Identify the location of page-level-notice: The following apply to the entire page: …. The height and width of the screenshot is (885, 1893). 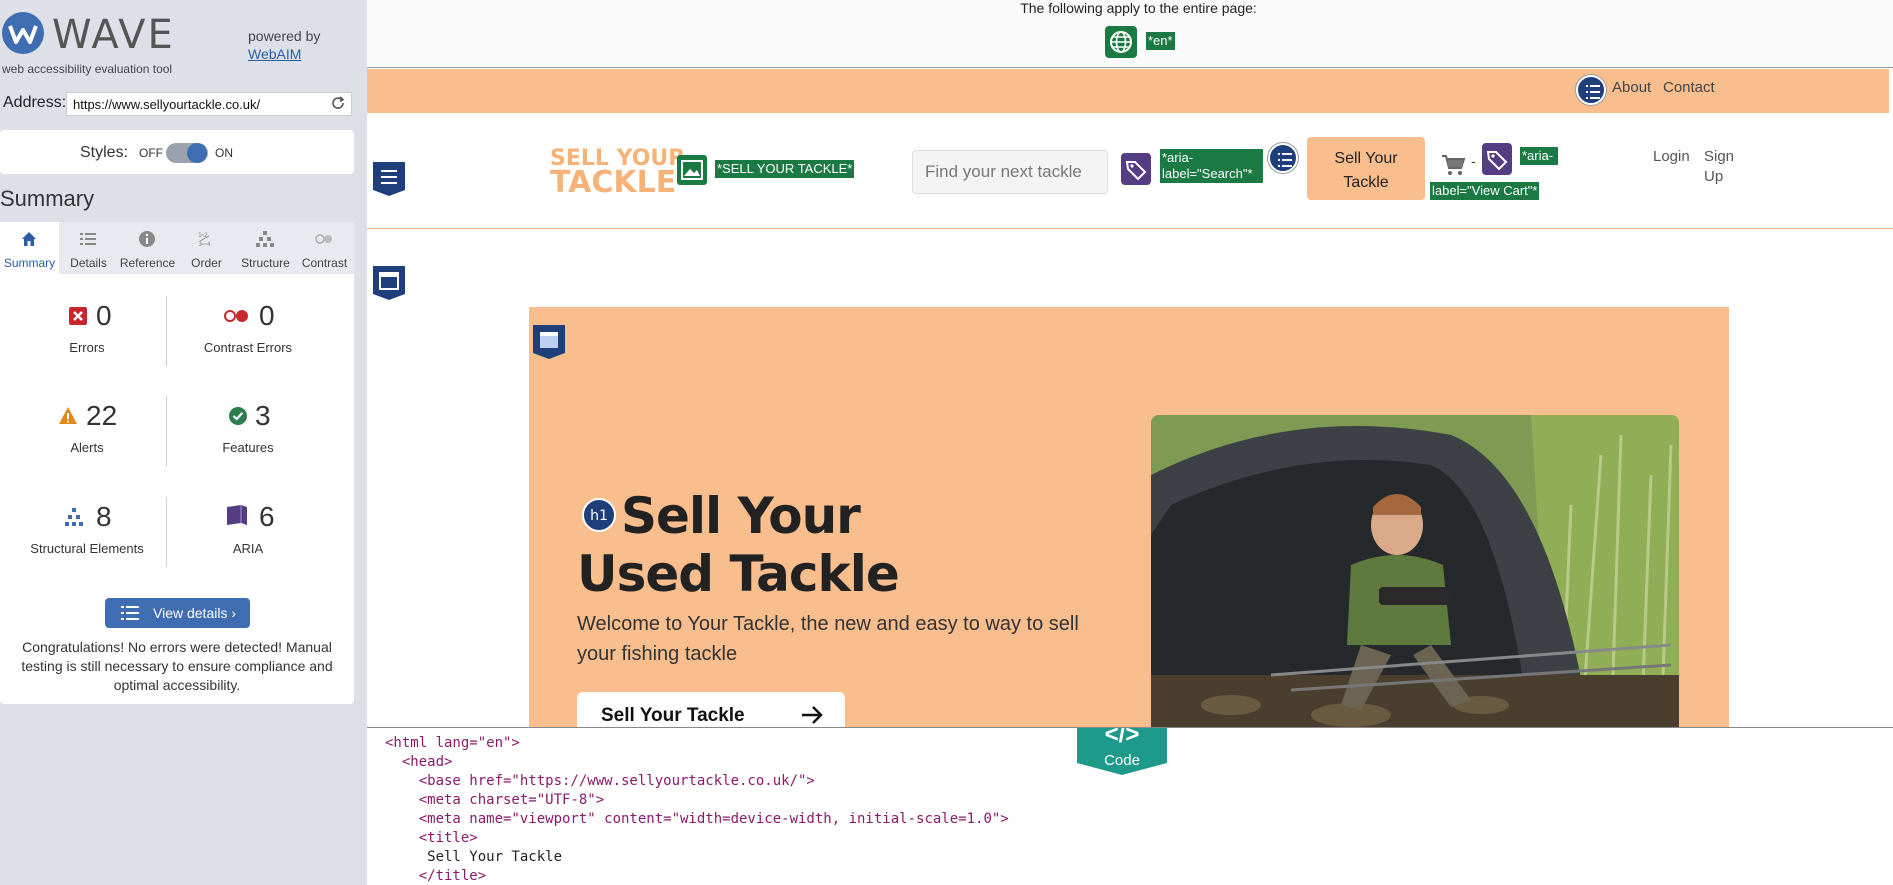
(1130, 34).